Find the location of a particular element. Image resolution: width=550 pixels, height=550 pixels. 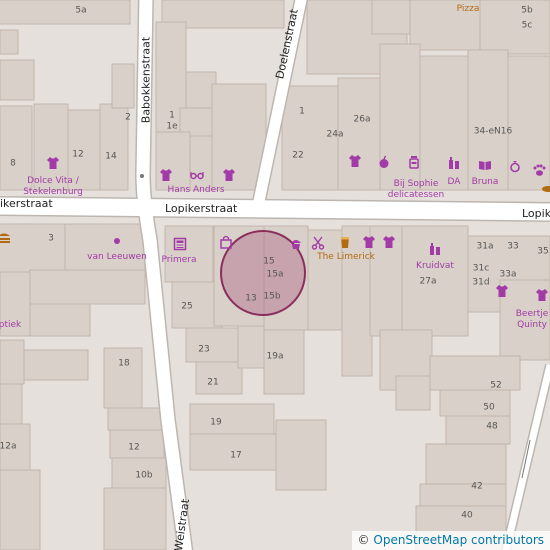

house-number: 34-eN16 is located at coordinates (493, 131).